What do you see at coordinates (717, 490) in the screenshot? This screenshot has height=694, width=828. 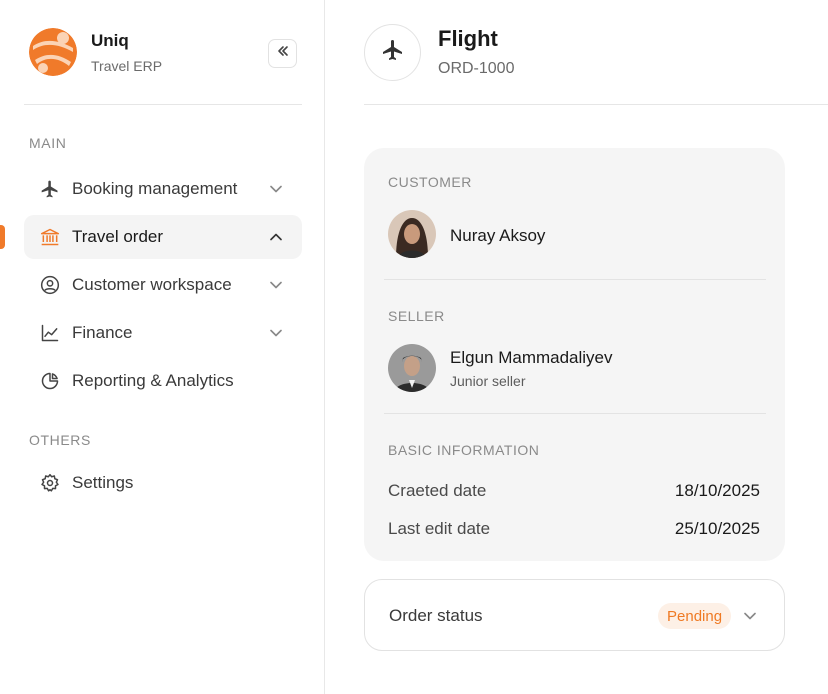 I see `created-date-value: 18/10/2025` at bounding box center [717, 490].